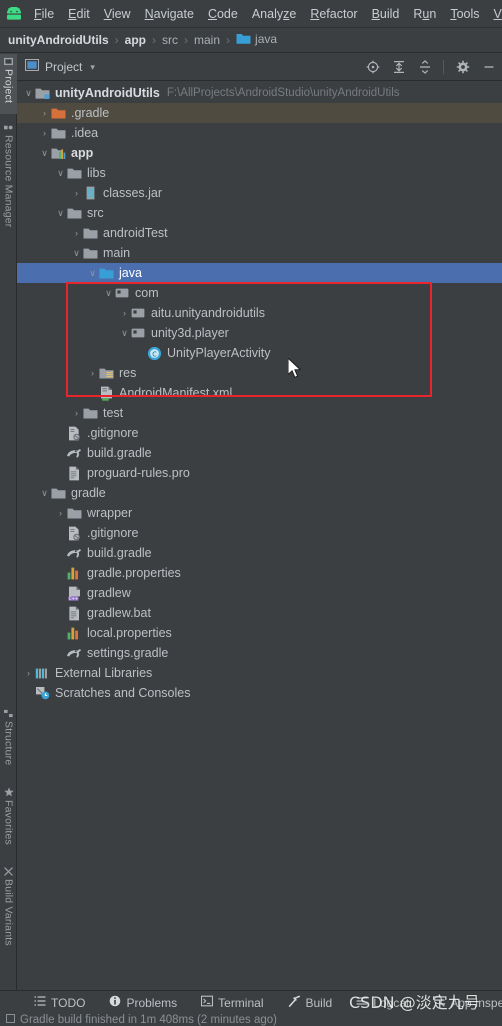 The image size is (502, 1026). Describe the element at coordinates (74, 513) in the screenshot. I see `folder-gray-icon` at that location.